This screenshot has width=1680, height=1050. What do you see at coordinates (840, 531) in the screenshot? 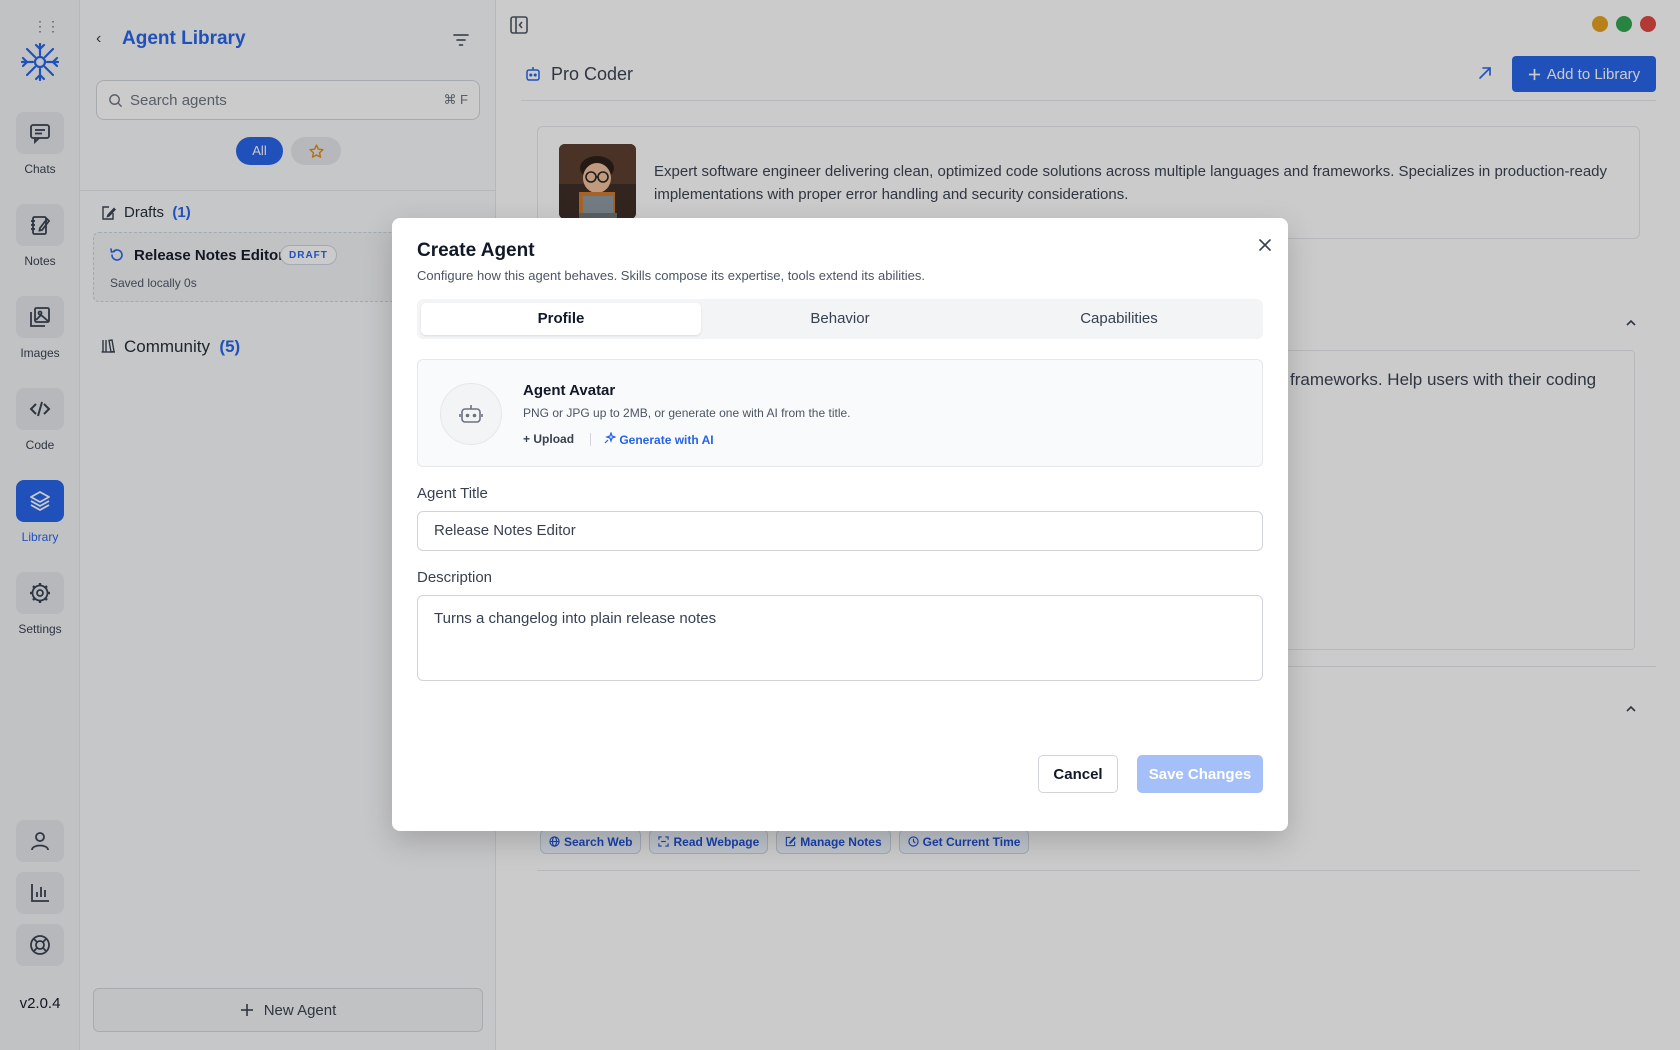
I see `agent-title-input: Release Notes Editor` at bounding box center [840, 531].